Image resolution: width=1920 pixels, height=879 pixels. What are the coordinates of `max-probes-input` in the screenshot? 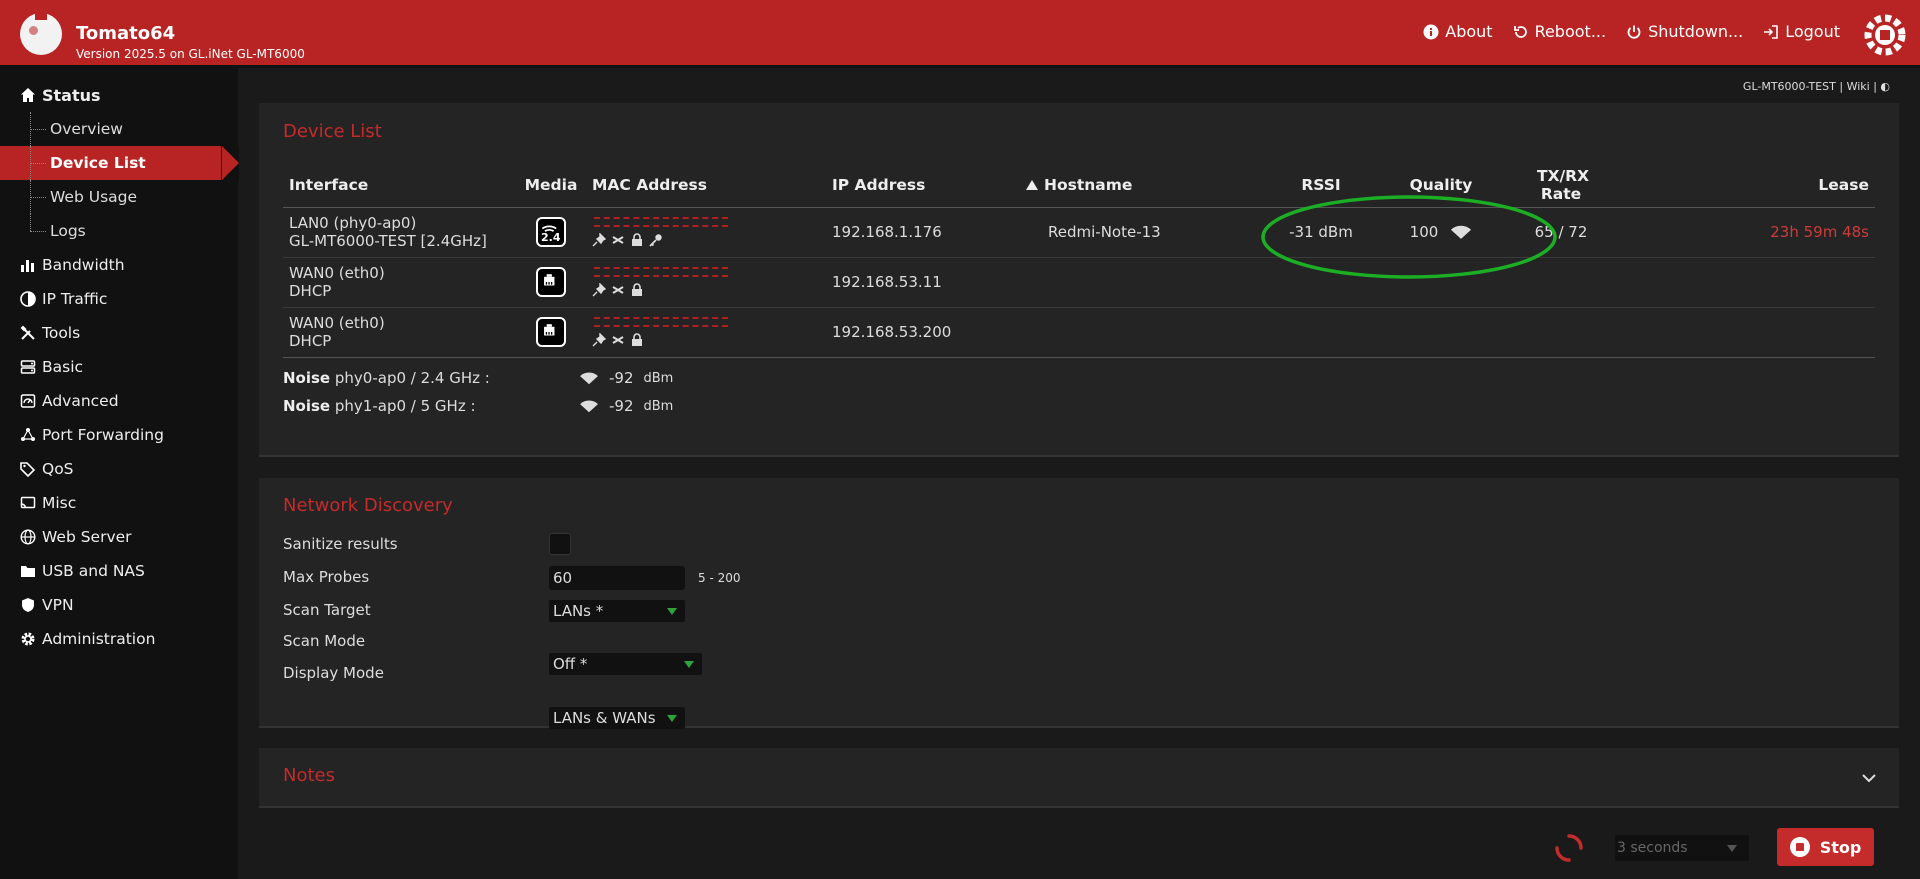 It's located at (617, 578).